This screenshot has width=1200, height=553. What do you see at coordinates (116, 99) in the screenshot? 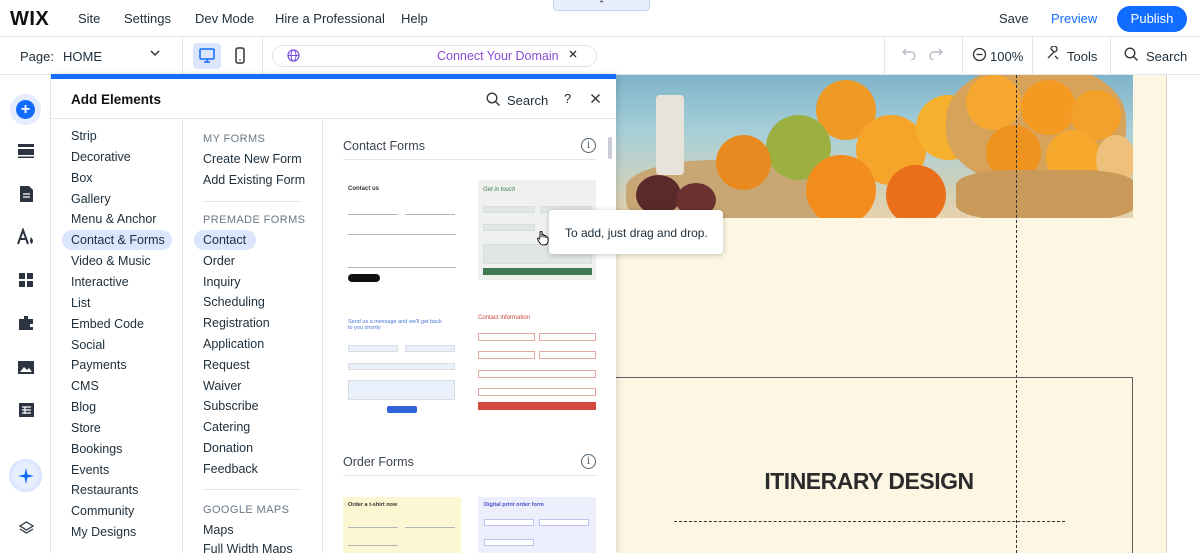
I see `panel-title: Add Elements` at bounding box center [116, 99].